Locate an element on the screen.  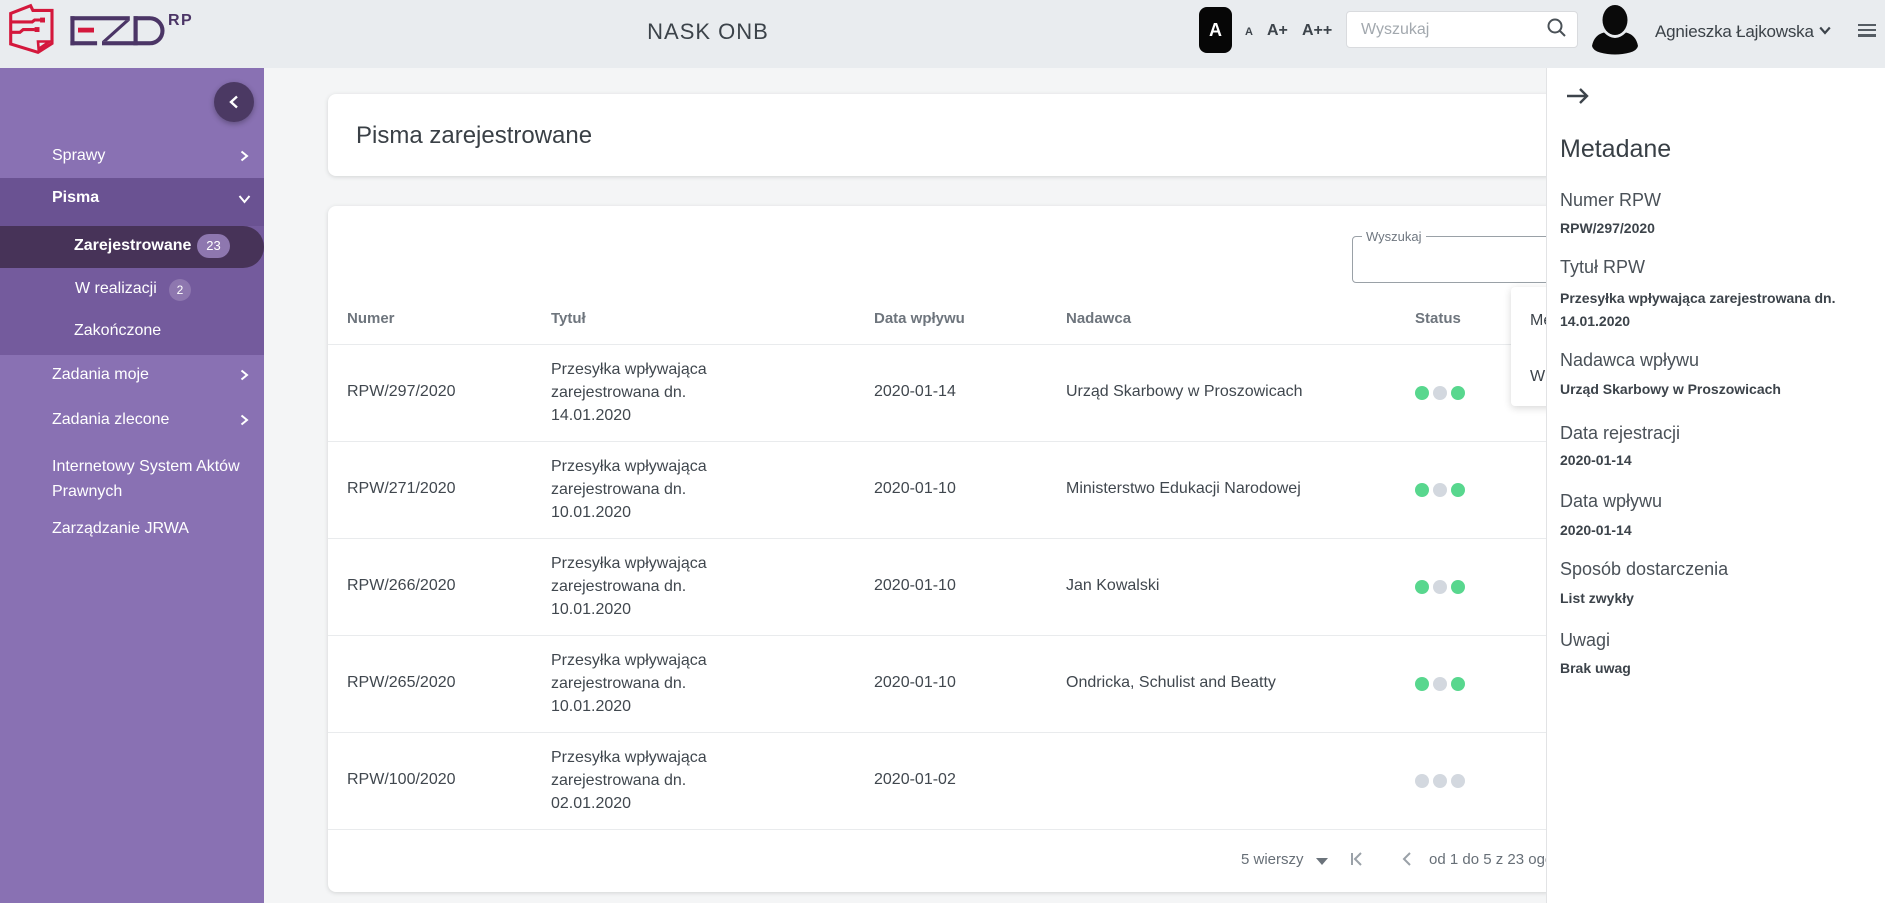
svg-text: RP is located at coordinates (180, 20).